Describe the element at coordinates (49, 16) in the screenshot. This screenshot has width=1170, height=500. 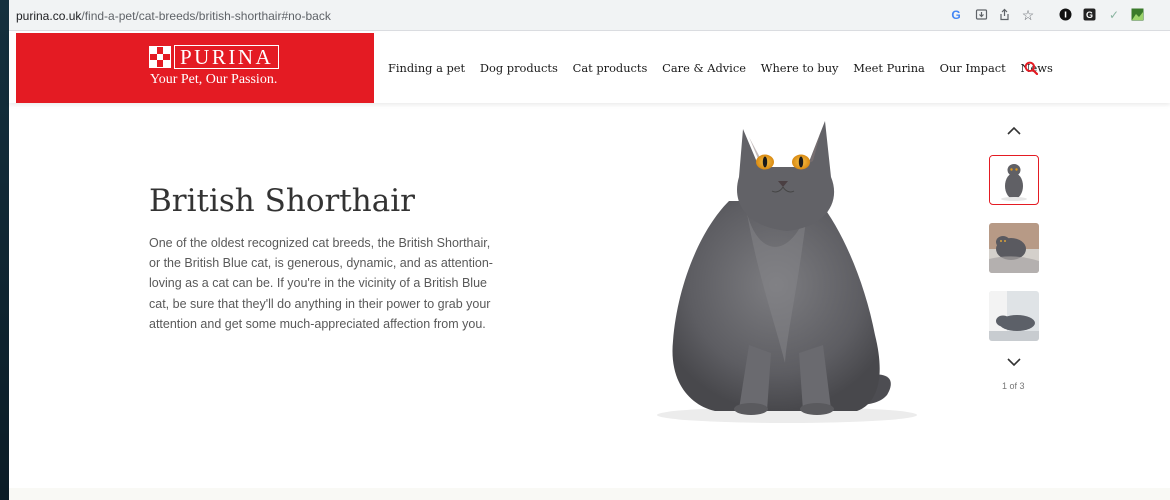
I see `url-host: purina.co.uk` at that location.